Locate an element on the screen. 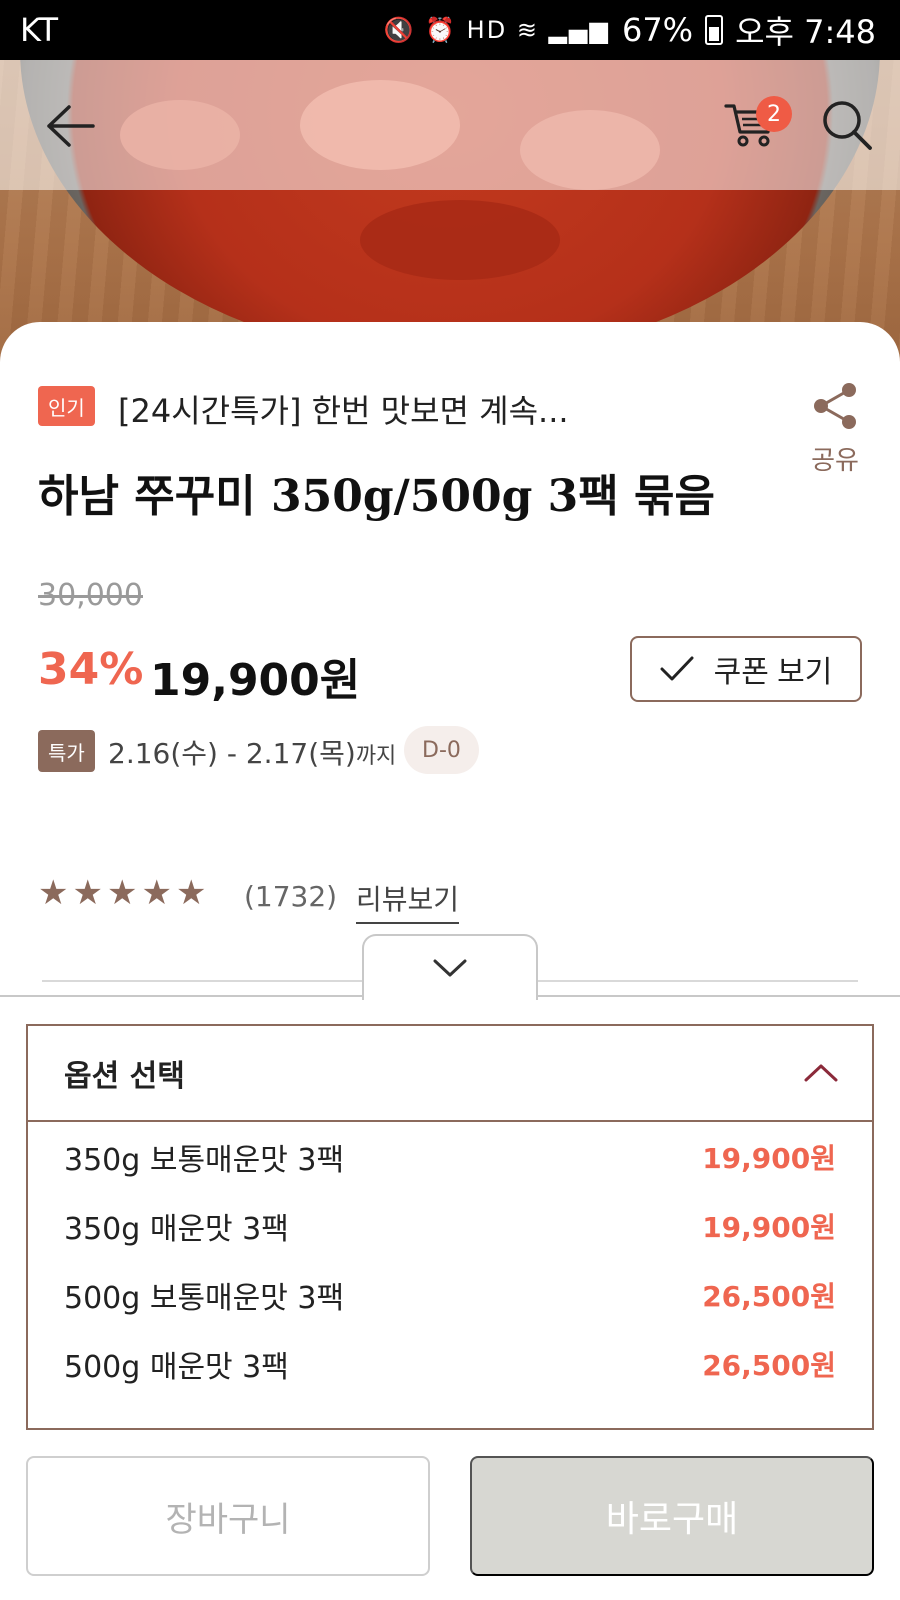  status-indicators: 🔇 ⏰ HD ≋ ▂▄▆ 67% 오후 7:48 is located at coordinates (630, 30).